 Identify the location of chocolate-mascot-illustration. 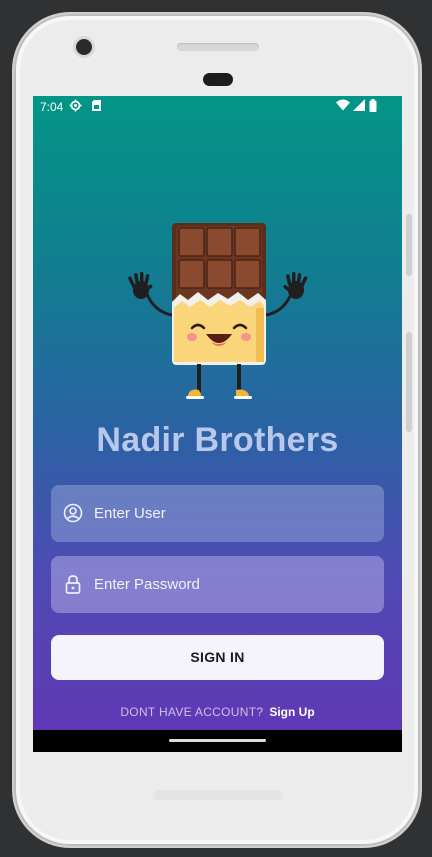
(218, 312).